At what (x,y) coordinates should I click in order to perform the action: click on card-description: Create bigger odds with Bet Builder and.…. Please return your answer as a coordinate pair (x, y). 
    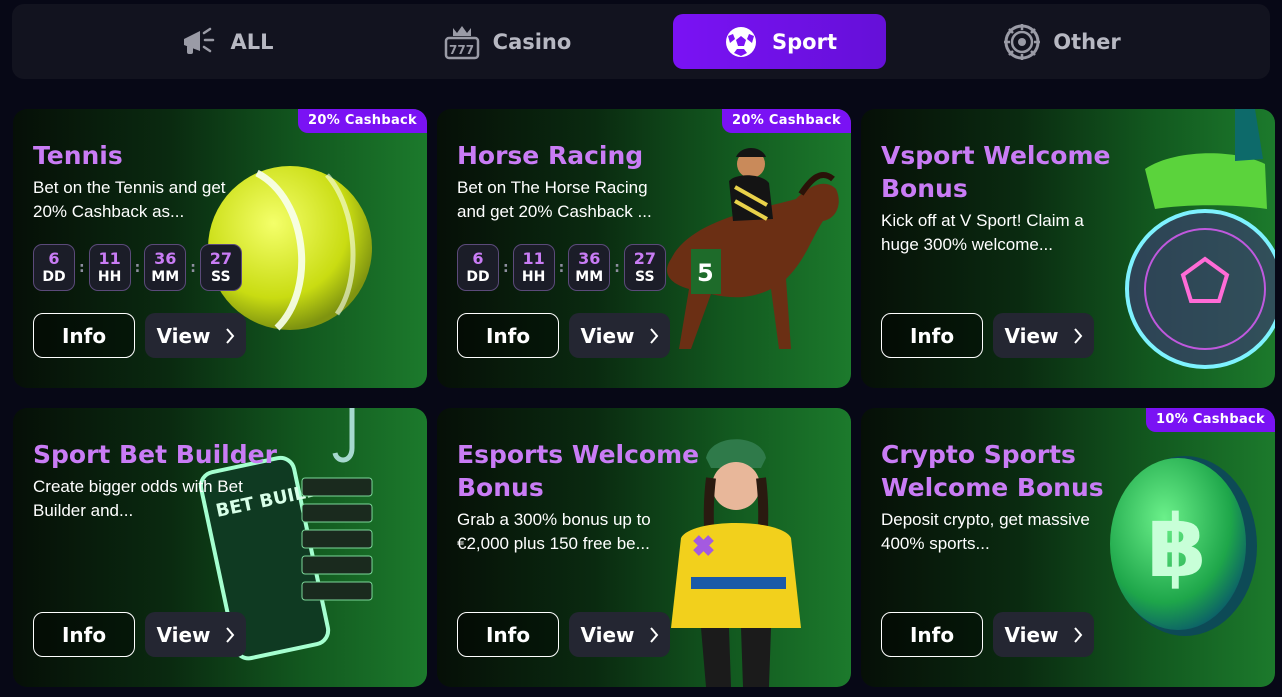
    Looking at the image, I should click on (138, 498).